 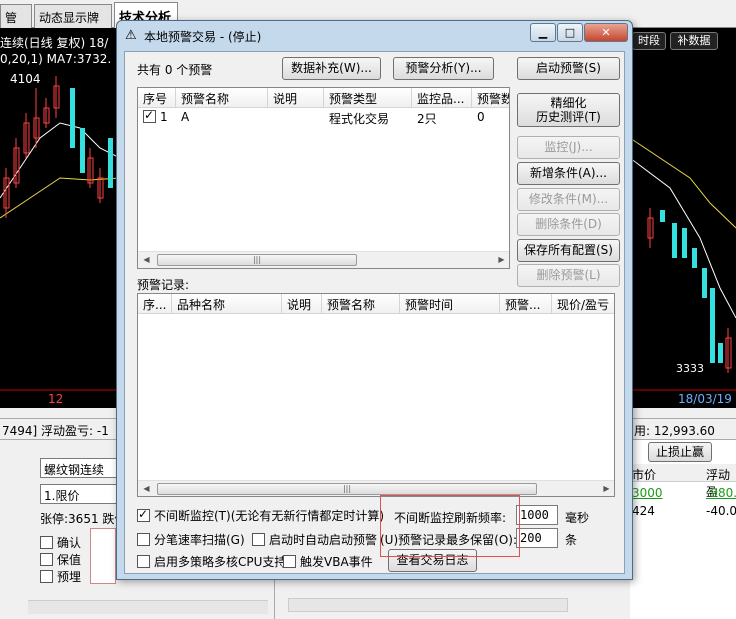 I want to click on chart-left-price-label: 4104, so click(x=25, y=79).